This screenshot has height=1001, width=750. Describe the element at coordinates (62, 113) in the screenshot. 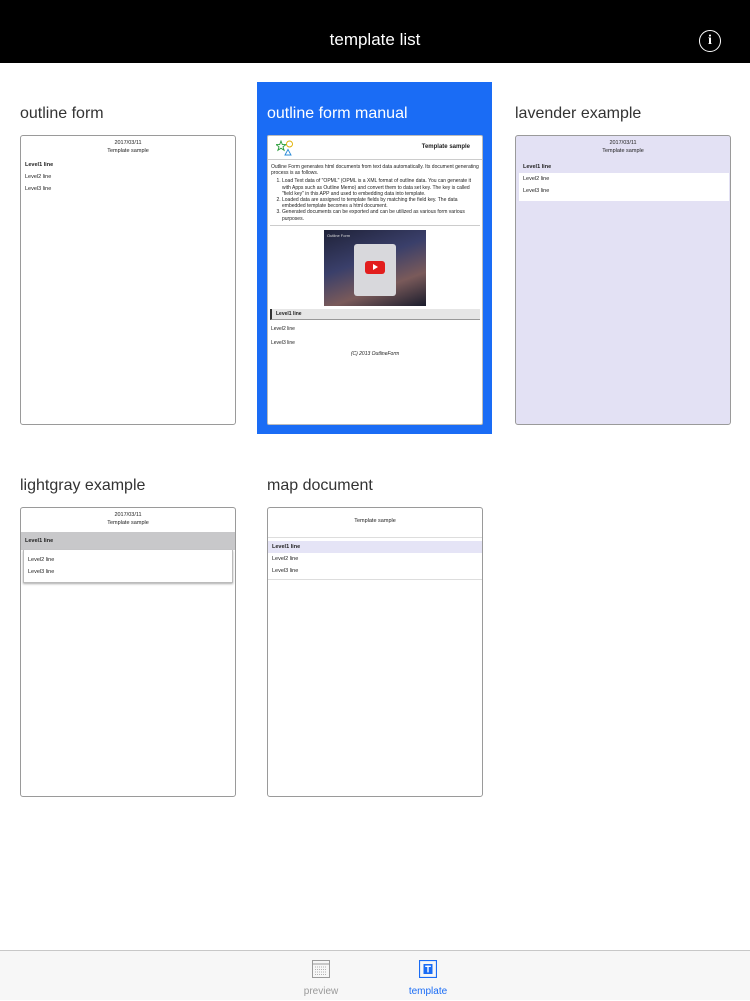

I see `template-title: outline form` at that location.